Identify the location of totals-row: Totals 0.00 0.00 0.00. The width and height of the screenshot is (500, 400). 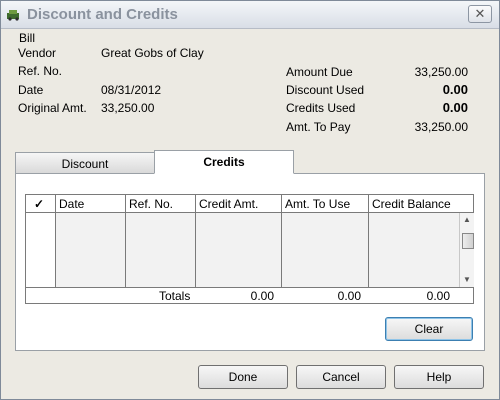
(249, 295).